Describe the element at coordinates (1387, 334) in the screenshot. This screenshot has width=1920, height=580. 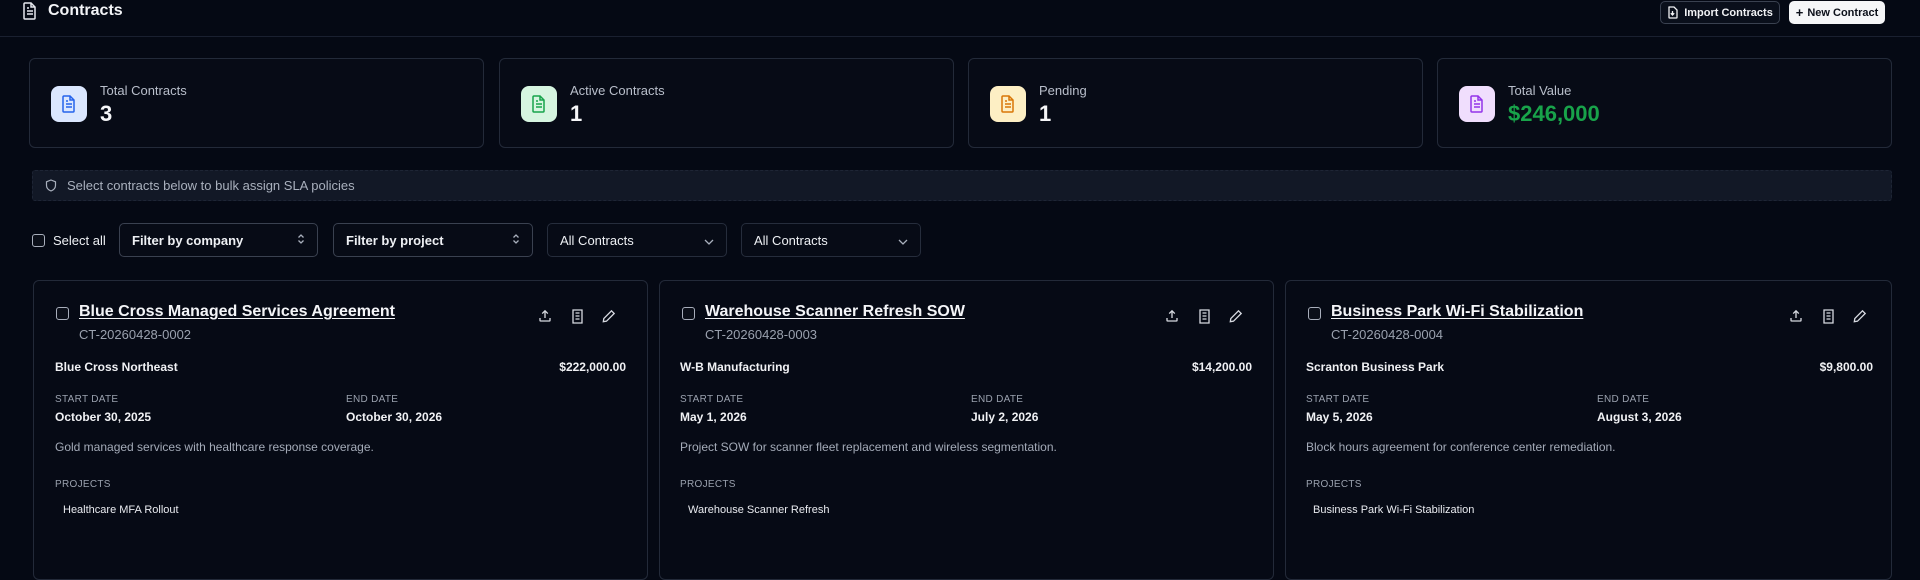
I see `contract-id: CT-20260428-0004` at that location.